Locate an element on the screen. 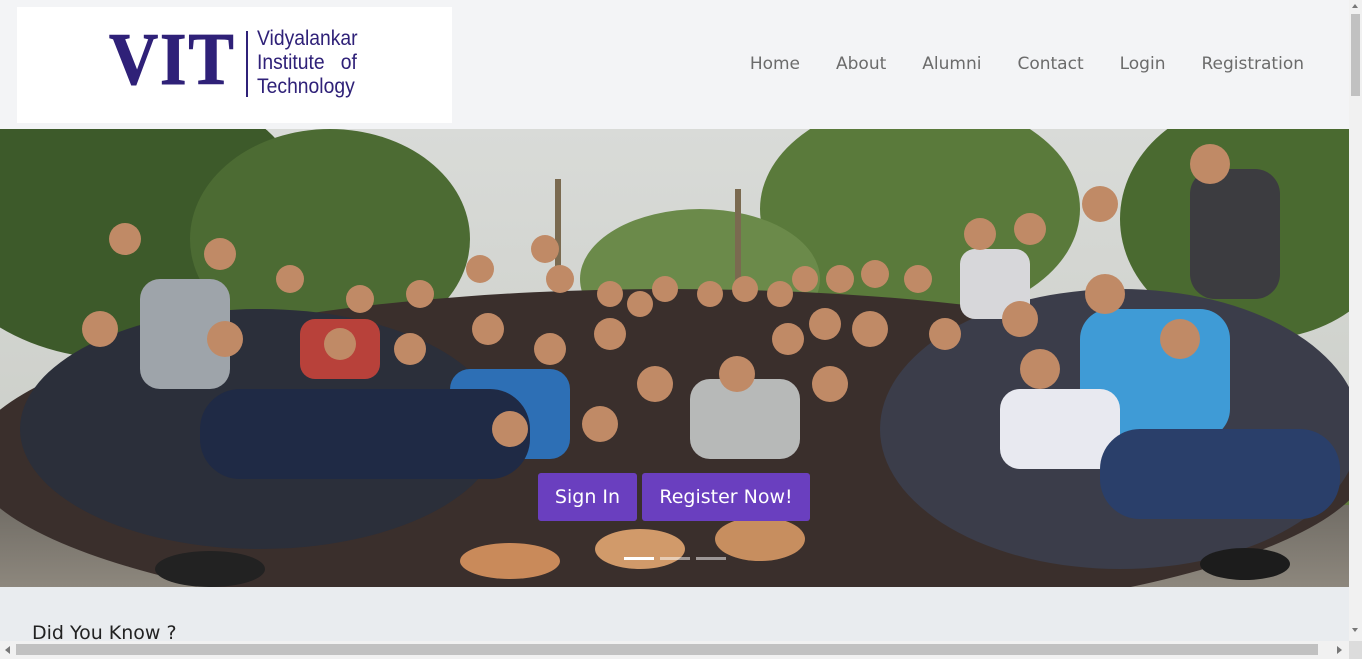  hero-buttons: Sign In Register Now! is located at coordinates (674, 497).